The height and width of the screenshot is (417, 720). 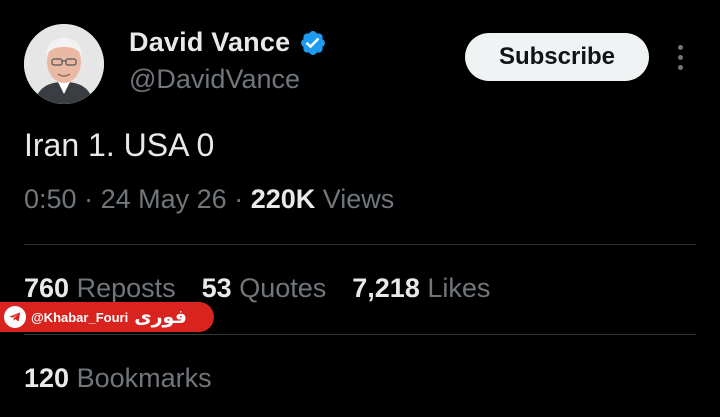 I want to click on tweet-meta: 0:50 · 24 May 26 · 220K Views, so click(x=209, y=199).